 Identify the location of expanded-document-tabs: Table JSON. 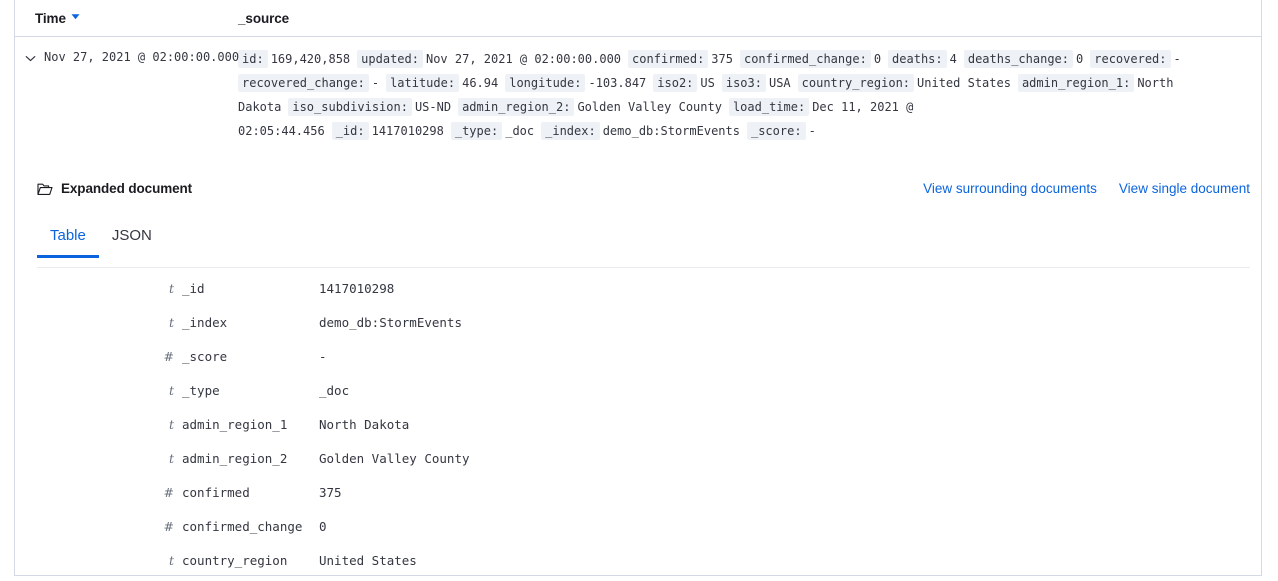
(643, 247).